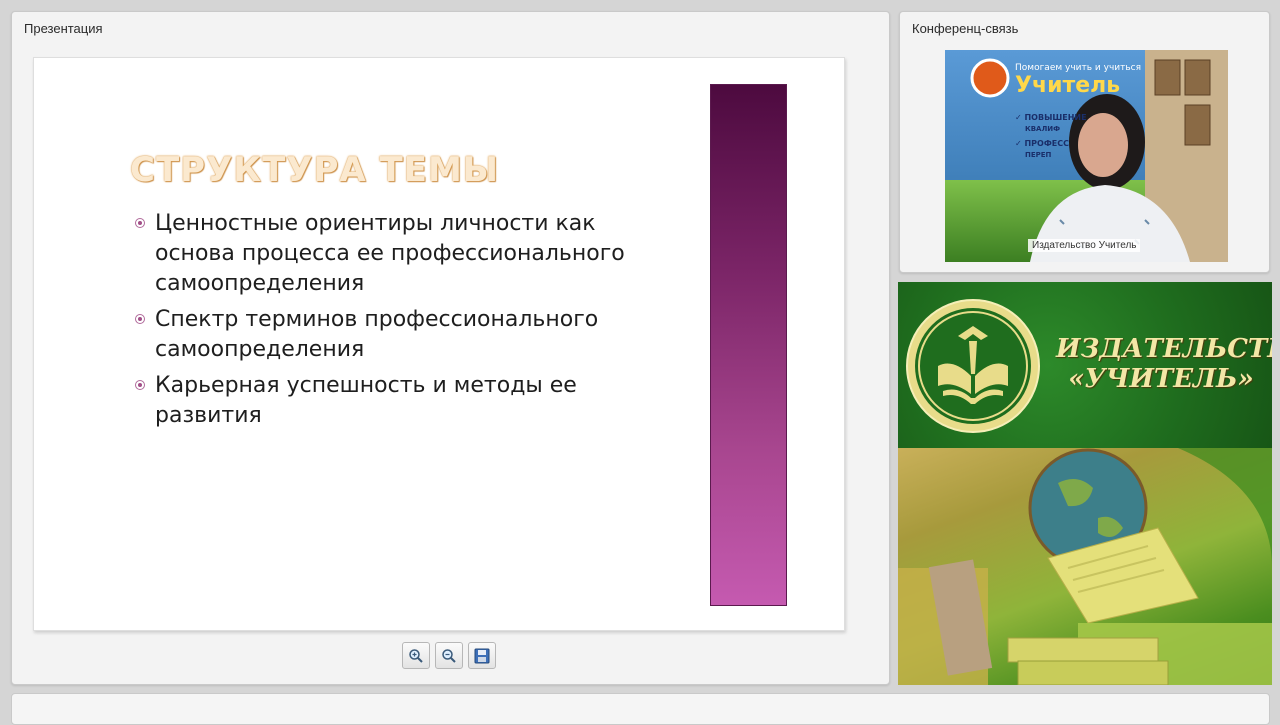  I want to click on brand-illustration, so click(1085, 566).